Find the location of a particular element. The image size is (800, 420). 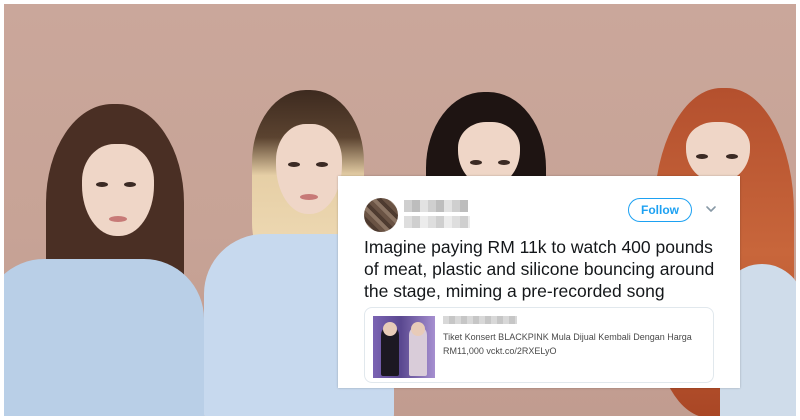

card-title-blurred is located at coordinates (480, 320).